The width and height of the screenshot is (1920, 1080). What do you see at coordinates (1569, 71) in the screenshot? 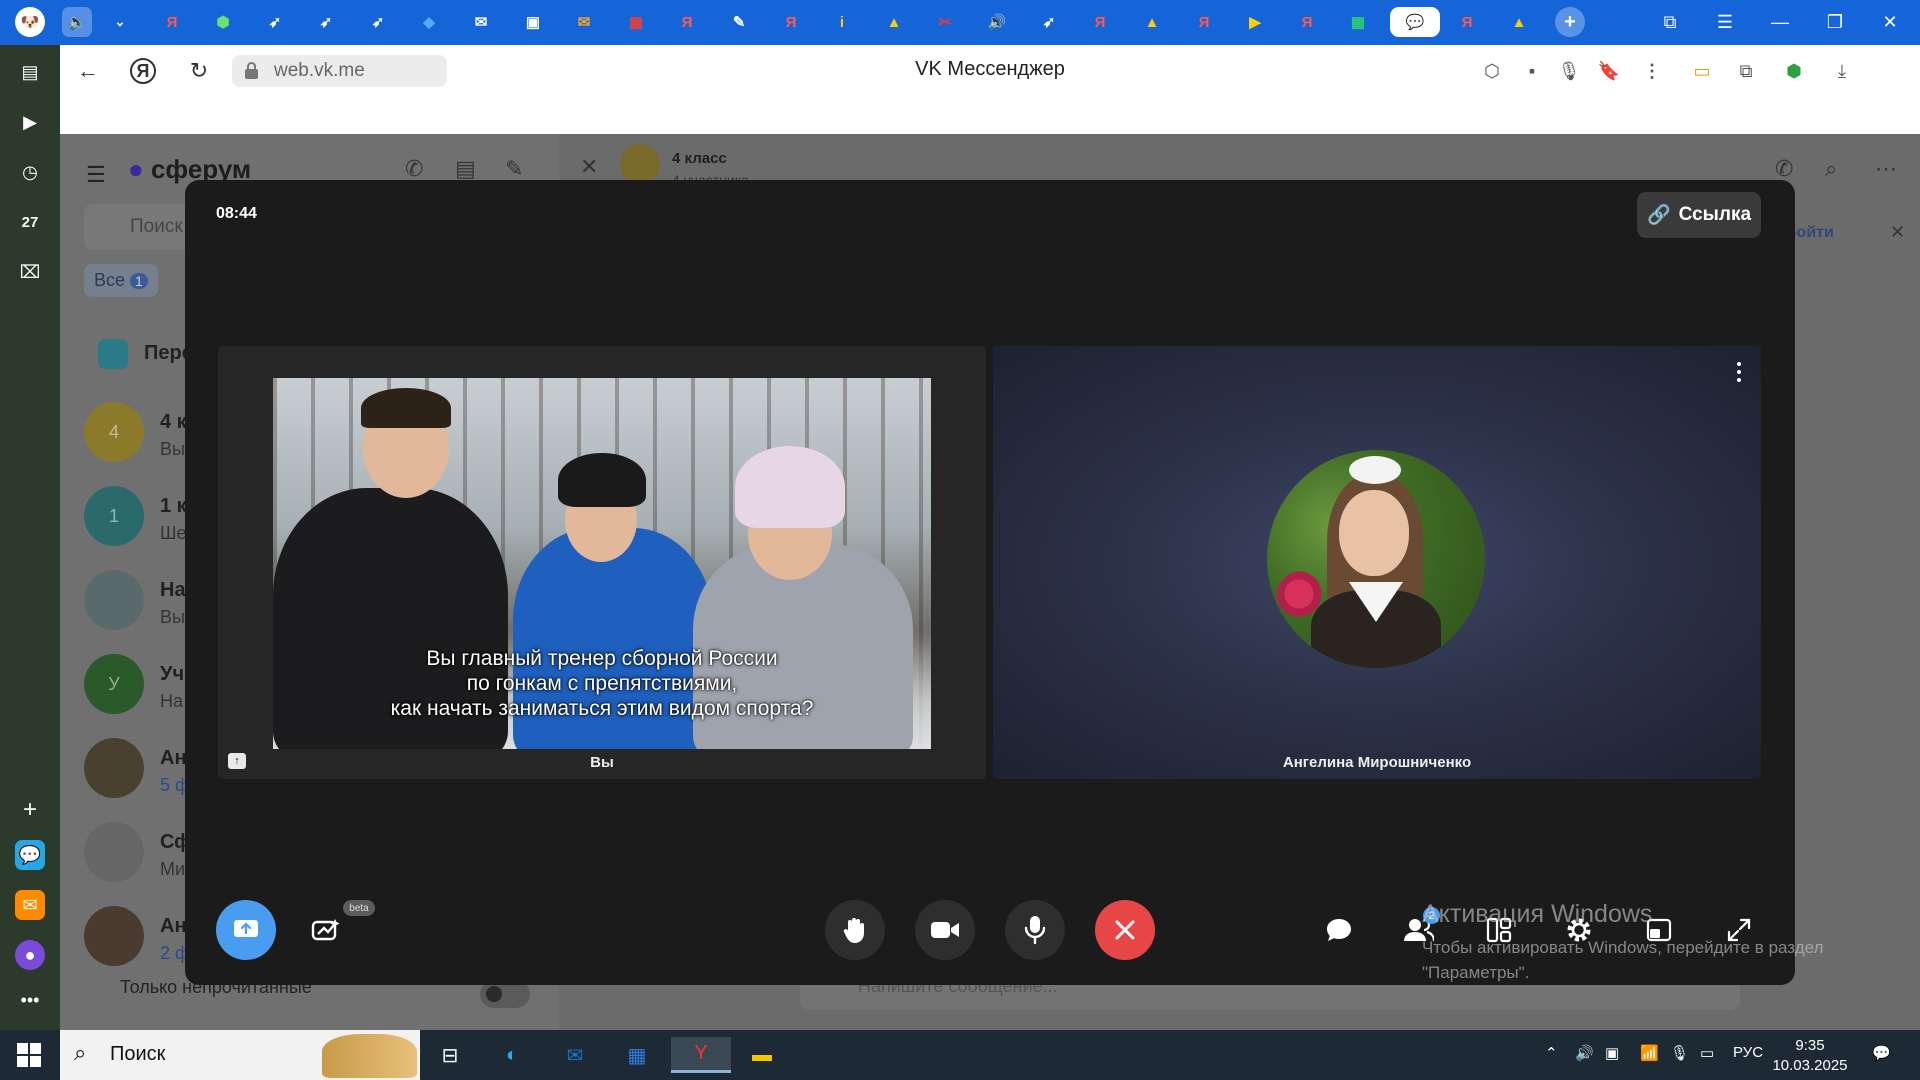
I see `mic-permission-icon: 🎙` at bounding box center [1569, 71].